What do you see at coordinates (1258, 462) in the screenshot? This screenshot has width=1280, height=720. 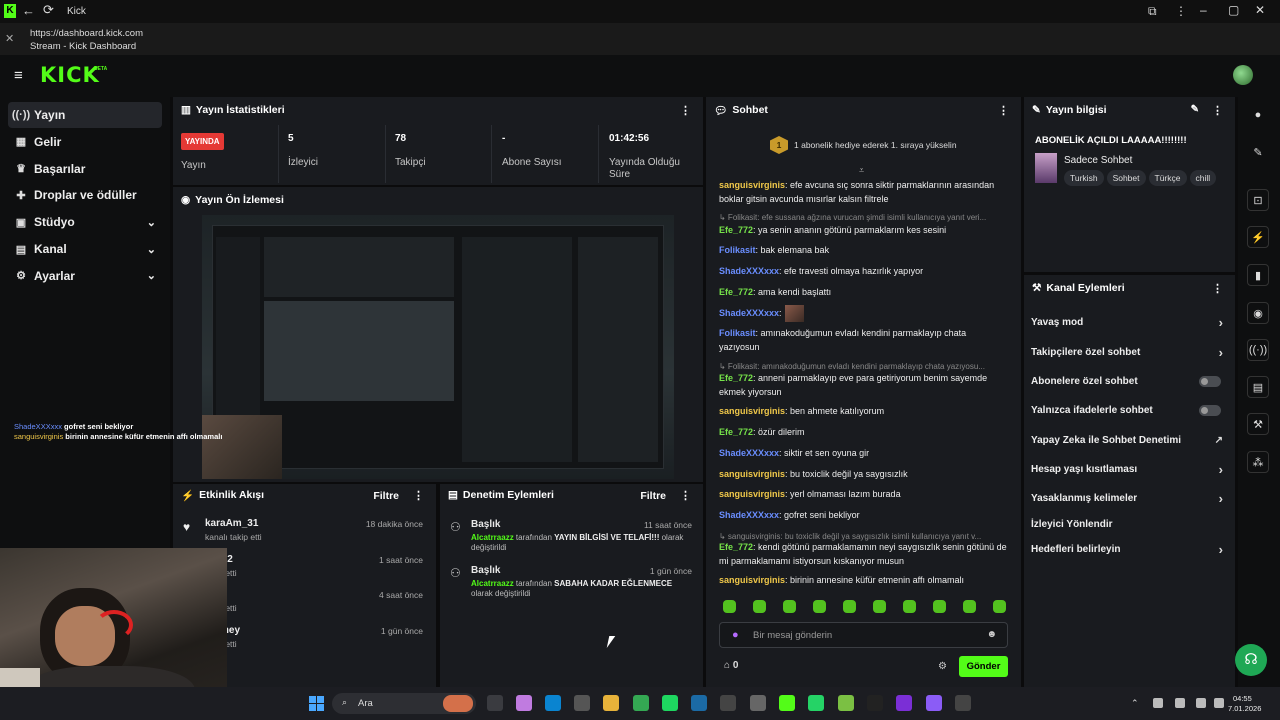 I see `nodes-icon: ⁂` at bounding box center [1258, 462].